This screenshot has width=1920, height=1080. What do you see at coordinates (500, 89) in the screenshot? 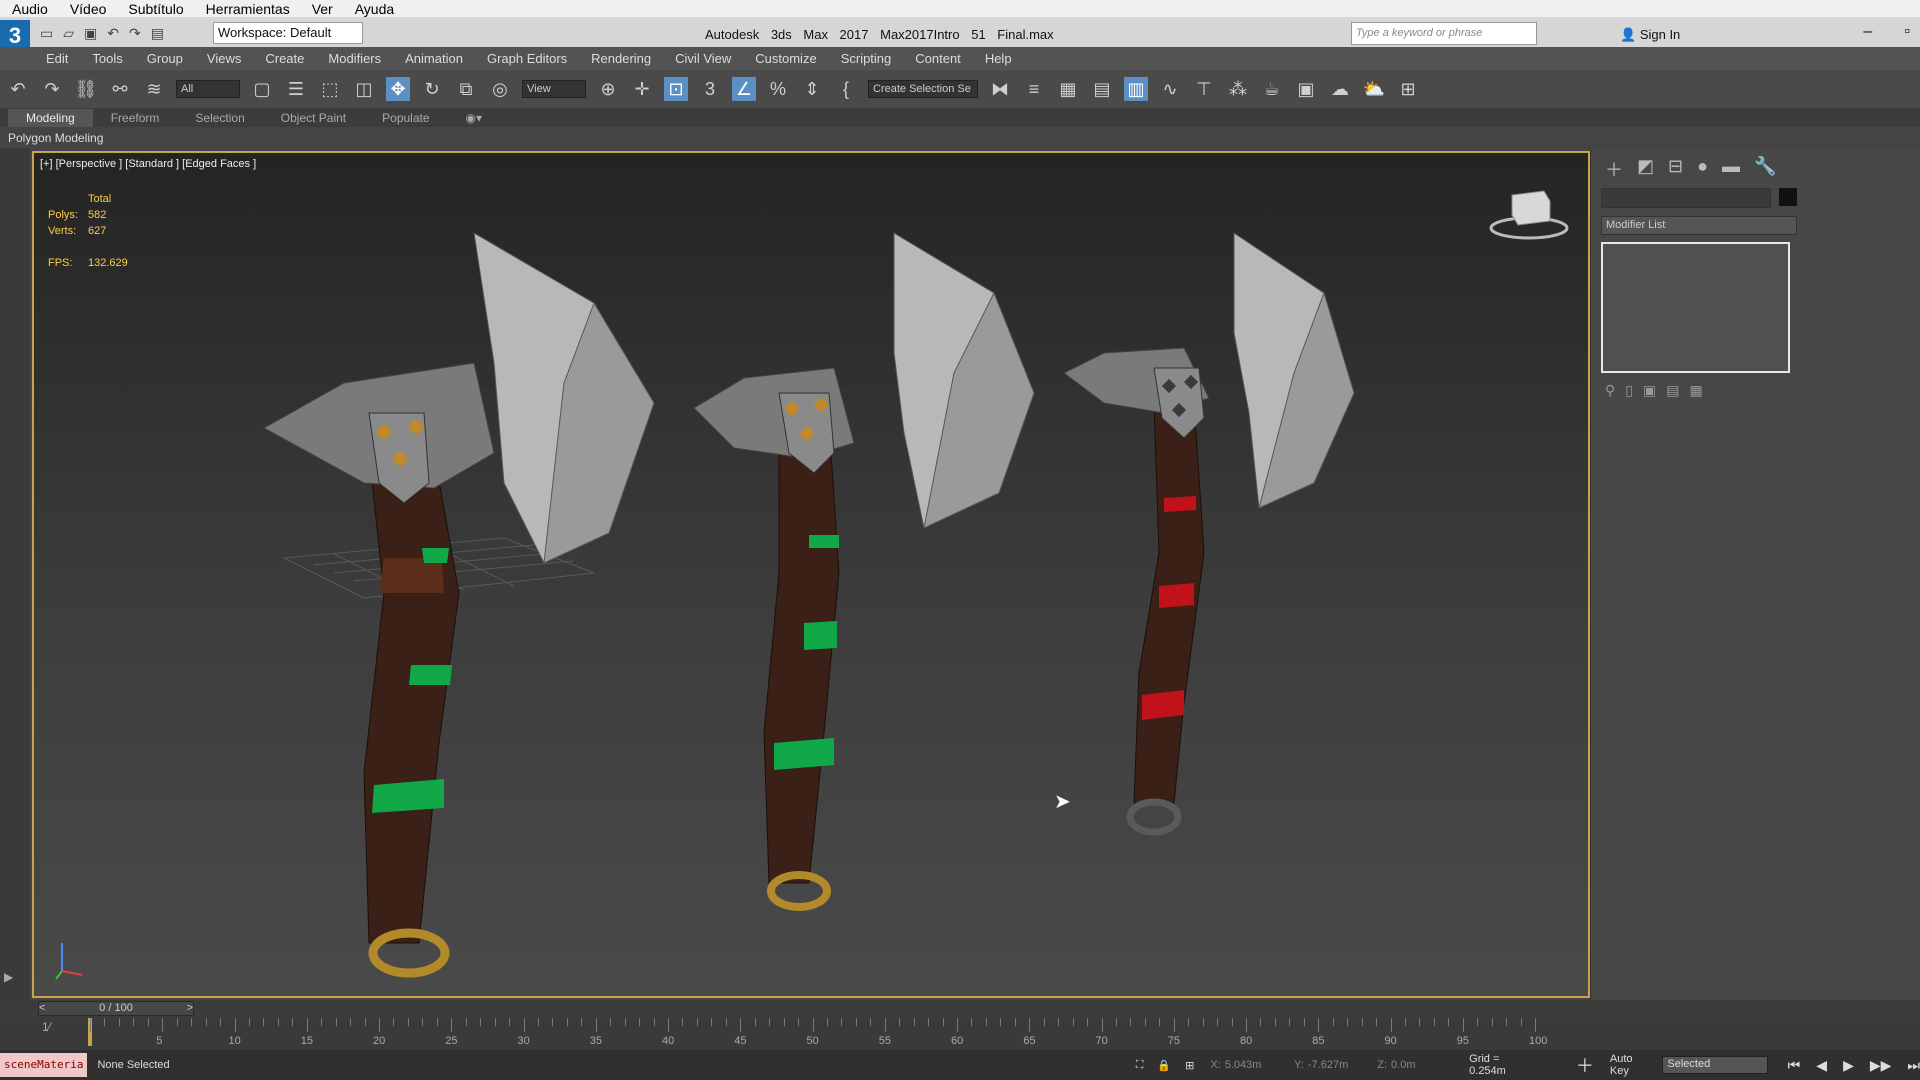
I see `place-icon: ◎` at bounding box center [500, 89].